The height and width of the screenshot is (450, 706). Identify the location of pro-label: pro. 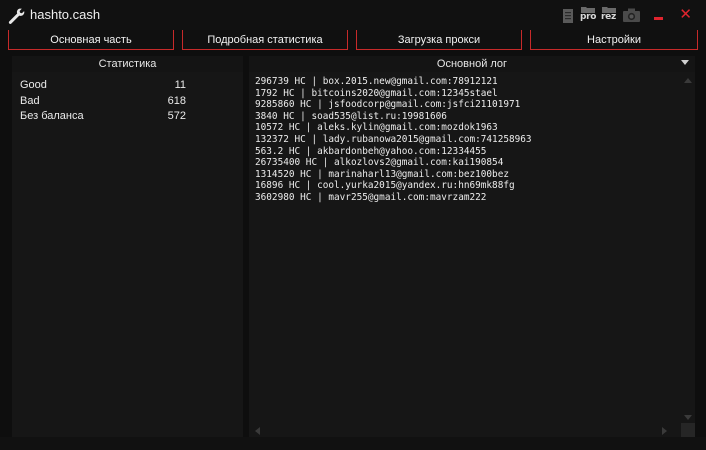
(588, 17).